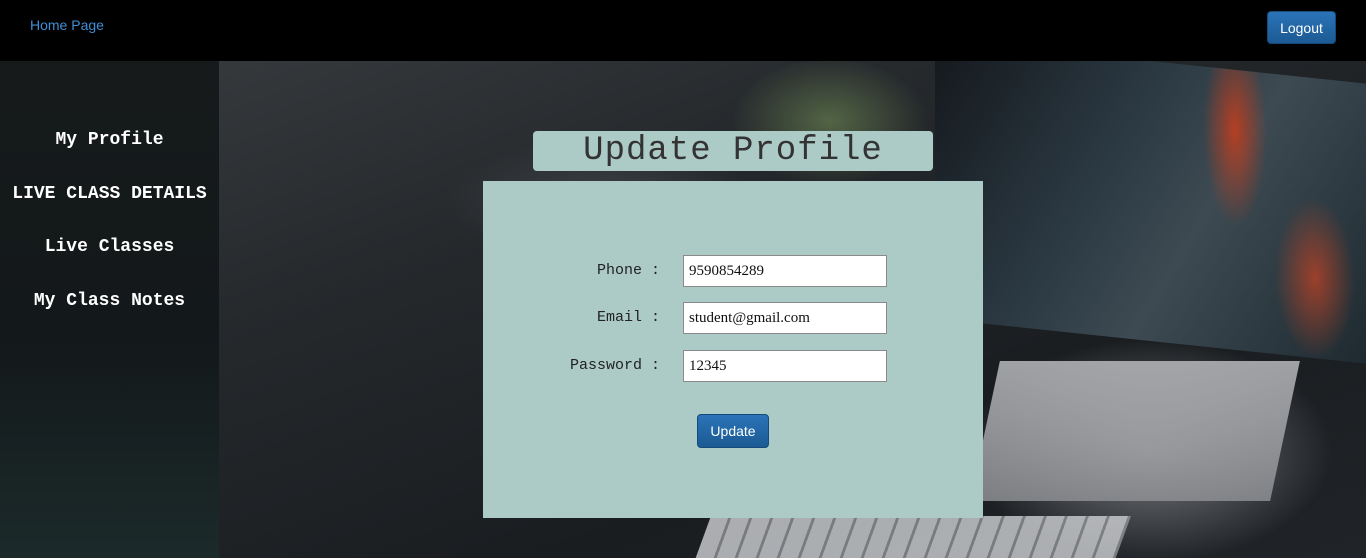 The width and height of the screenshot is (1366, 558). Describe the element at coordinates (1135, 431) in the screenshot. I see `background-laptop` at that location.